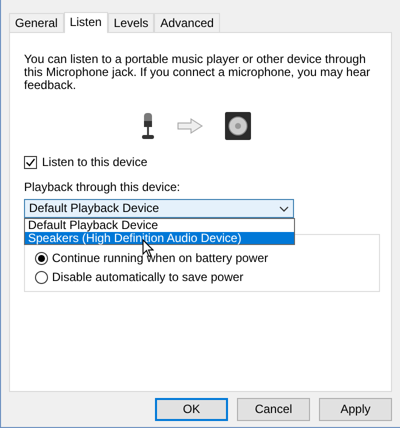 This screenshot has height=428, width=400. I want to click on tab: Advanced, so click(187, 22).